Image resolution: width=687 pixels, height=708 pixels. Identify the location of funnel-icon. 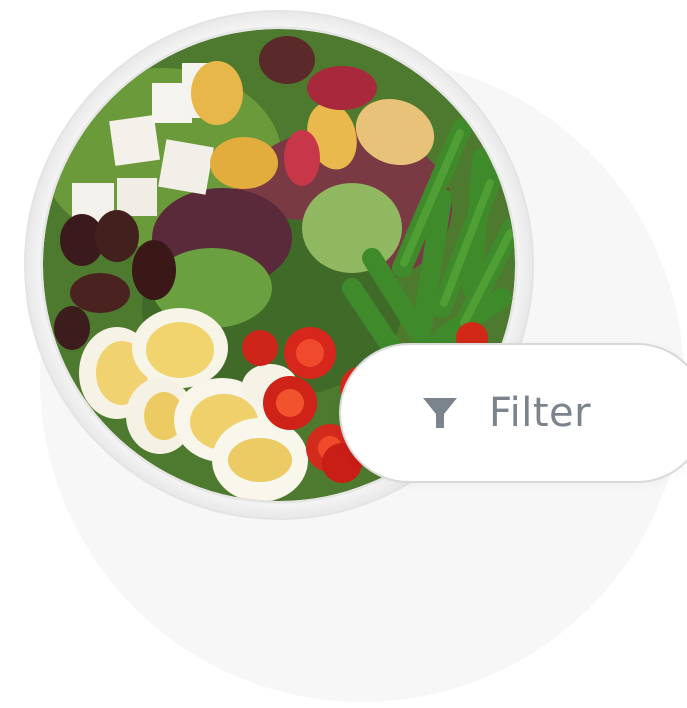
(440, 413).